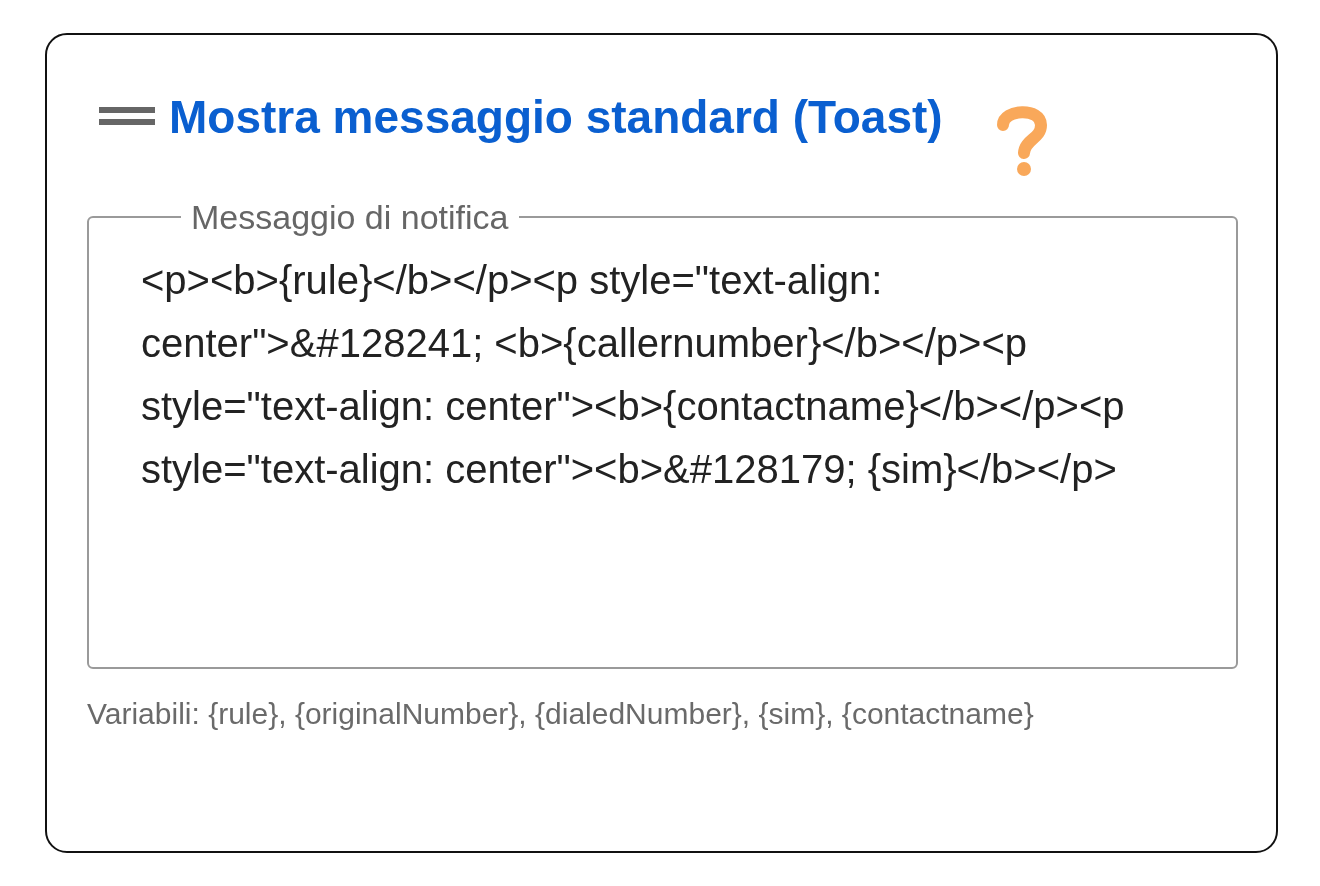 This screenshot has width=1320, height=886. Describe the element at coordinates (561, 714) in the screenshot. I see `variables-hint: Variabili: {rule}, {originalNumber}, {dialedNumber}, {sim}, {contactname}` at that location.